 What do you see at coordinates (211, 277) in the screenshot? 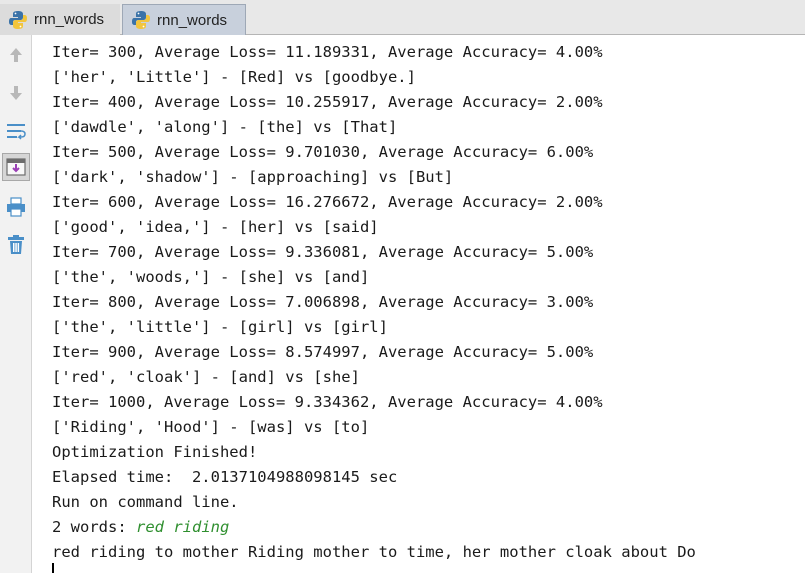
I see `console-line: ['the', 'woods,'] - [she] vs [and]` at bounding box center [211, 277].